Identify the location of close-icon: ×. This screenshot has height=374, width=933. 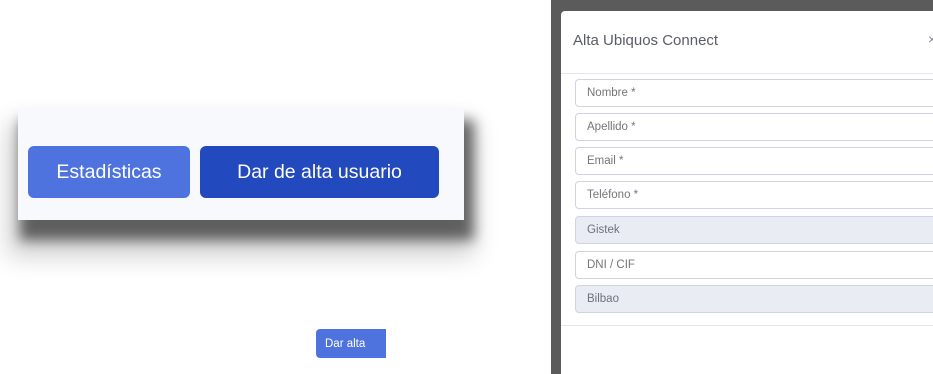
(930, 39).